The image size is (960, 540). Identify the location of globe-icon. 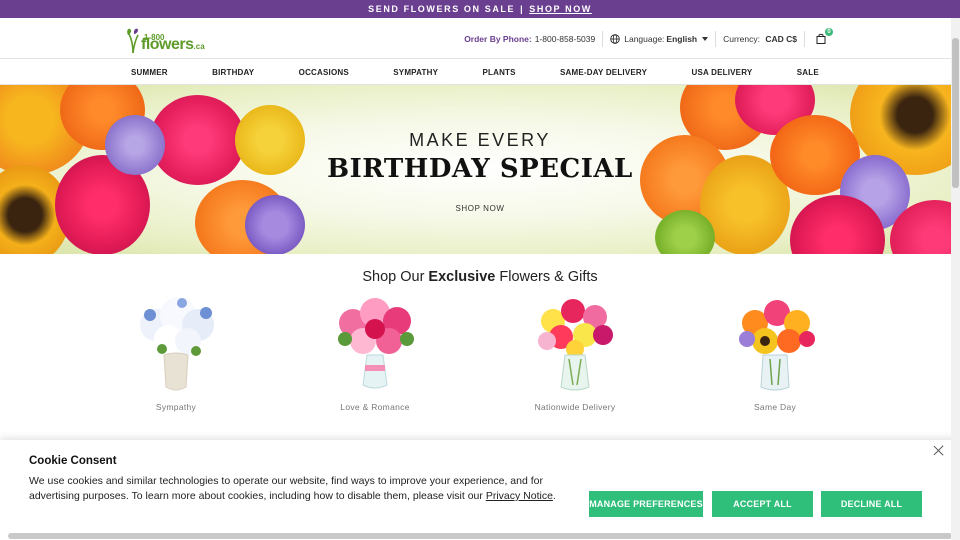
(615, 38).